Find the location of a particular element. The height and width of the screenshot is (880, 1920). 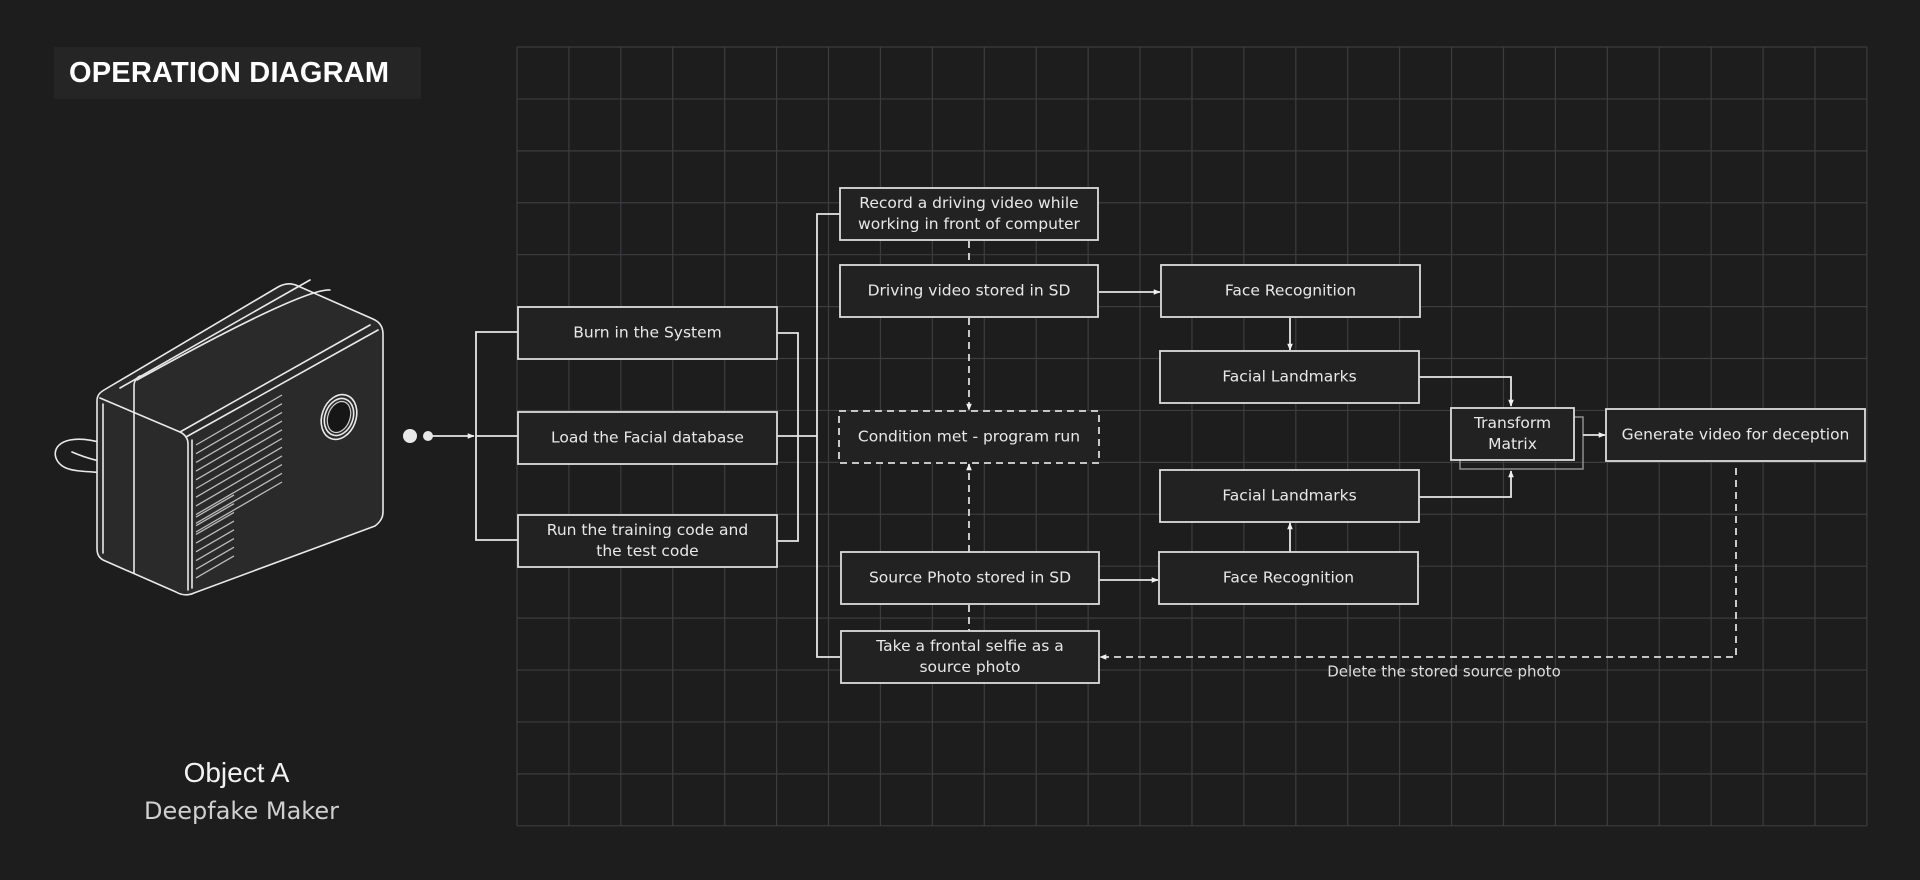

node-face-rec-top: Face Recognition is located at coordinates (1290, 291).